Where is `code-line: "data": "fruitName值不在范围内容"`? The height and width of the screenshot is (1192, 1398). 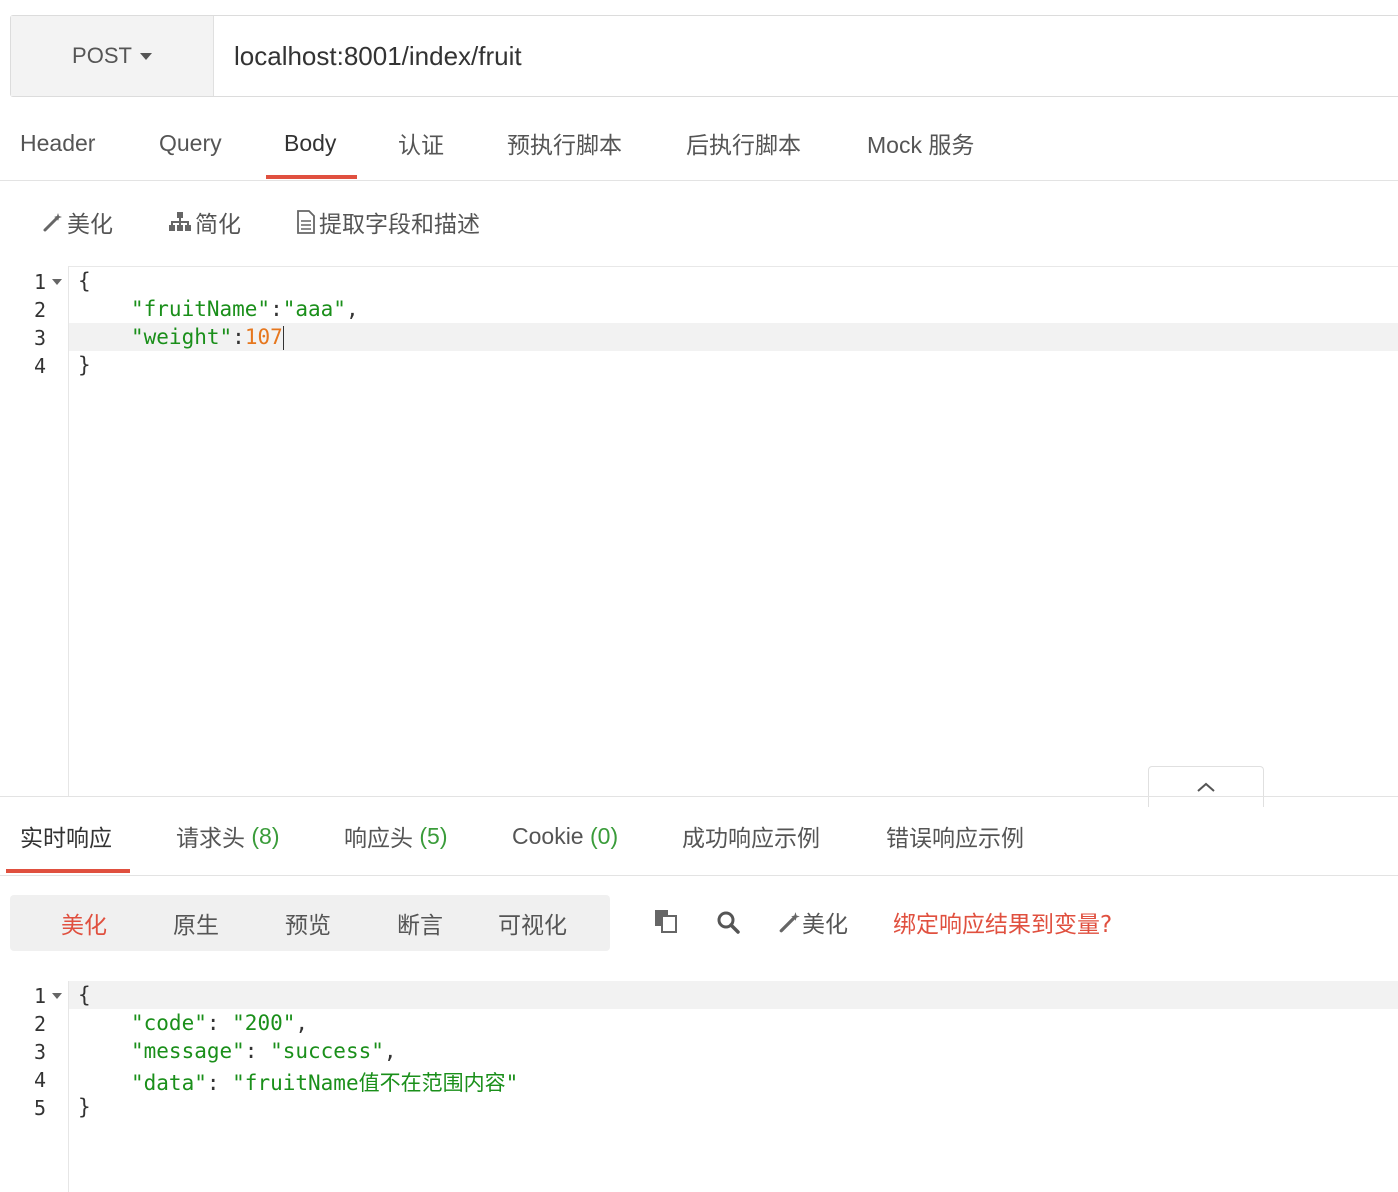 code-line: "data": "fruitName值不在范围内容" is located at coordinates (324, 1082).